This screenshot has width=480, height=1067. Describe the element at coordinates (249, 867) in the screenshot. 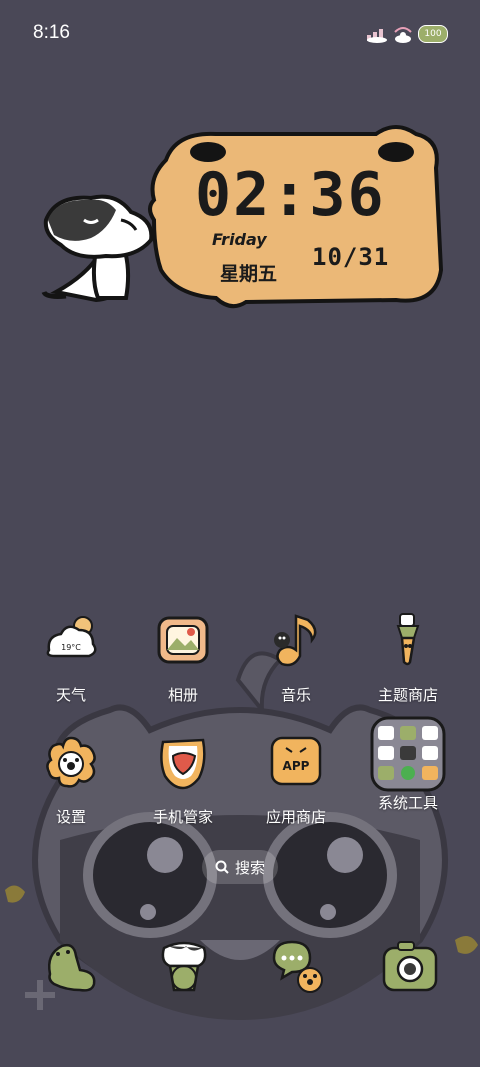

I see `search-label: 搜索` at that location.